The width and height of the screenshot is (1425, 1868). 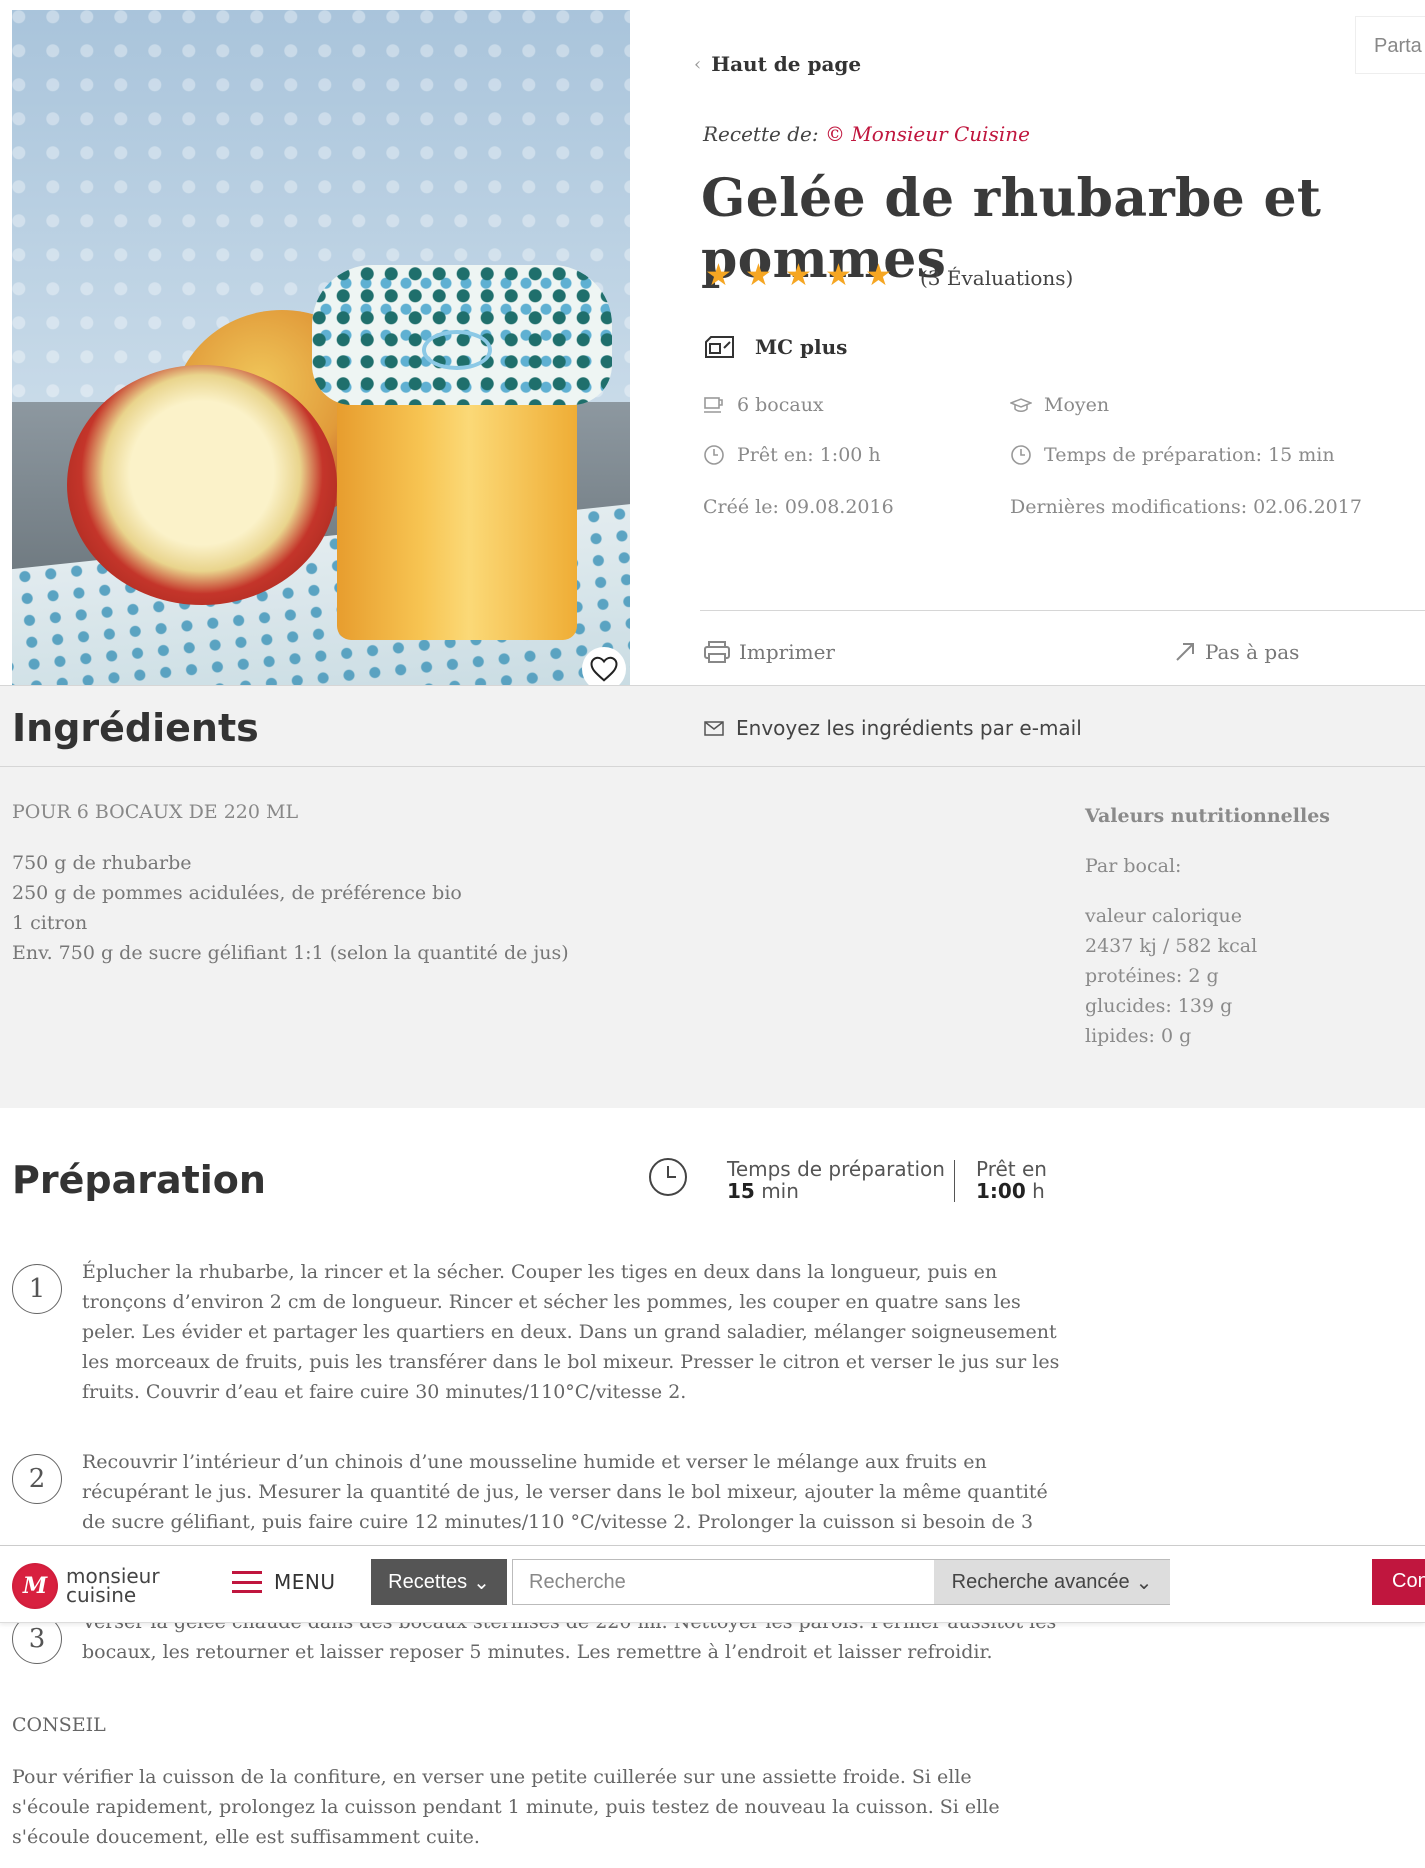 What do you see at coordinates (1152, 976) in the screenshot?
I see `nutrition-protein: protéines: 2 g` at bounding box center [1152, 976].